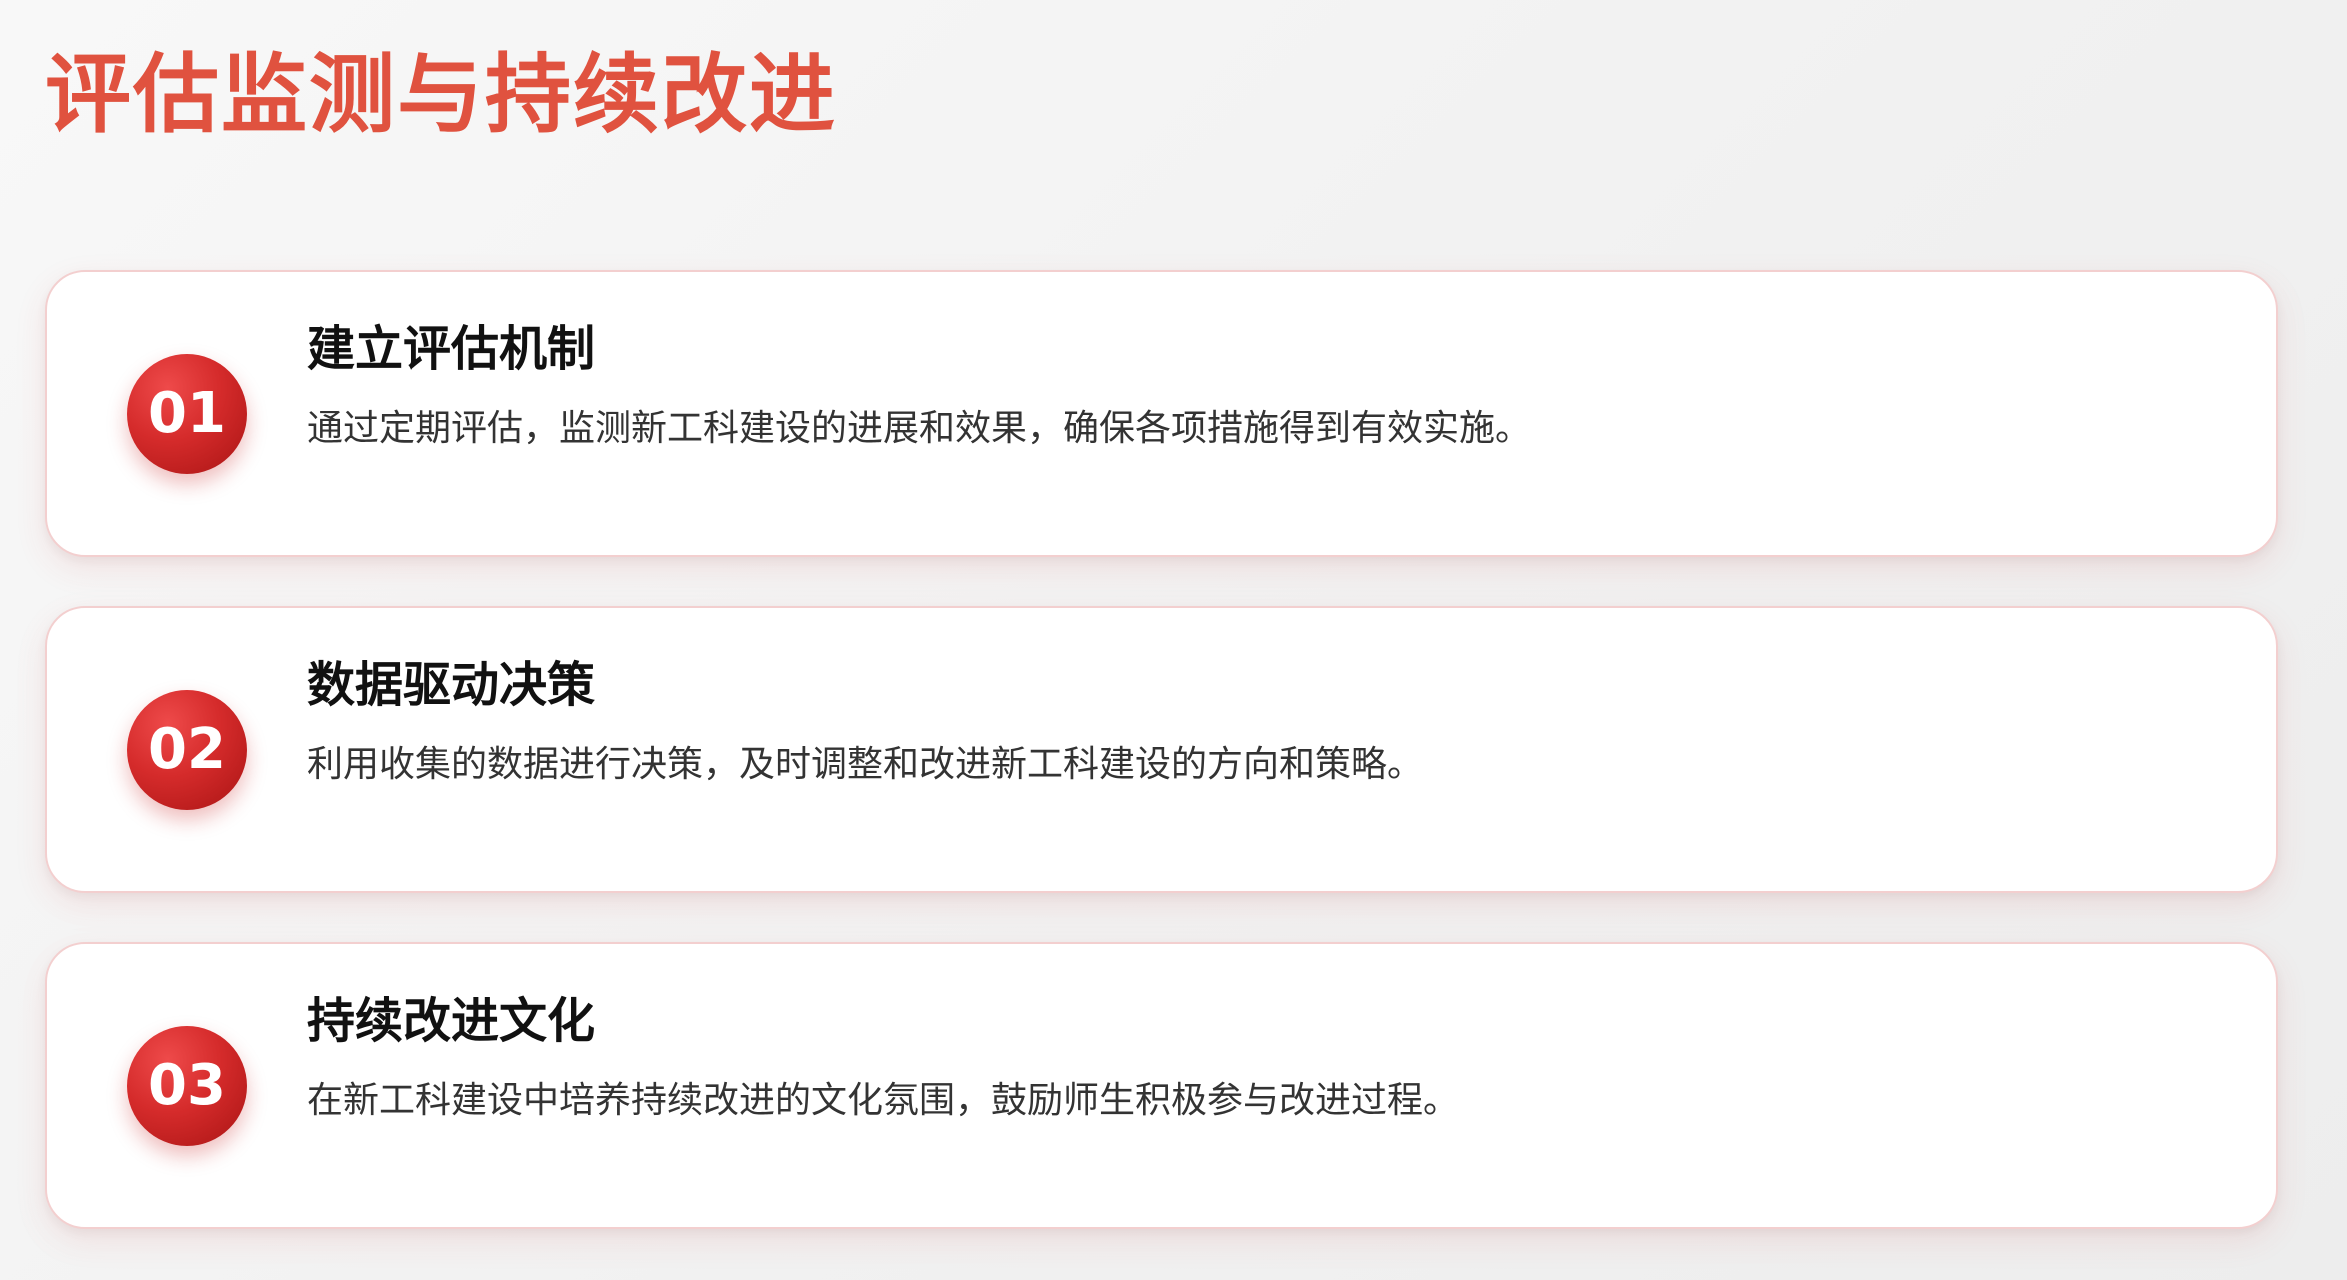 Image resolution: width=2347 pixels, height=1280 pixels. I want to click on card-description: 通过定期评估，监测新工科建设的进展和效果，确保各项措施得到有效实施。, so click(919, 428).